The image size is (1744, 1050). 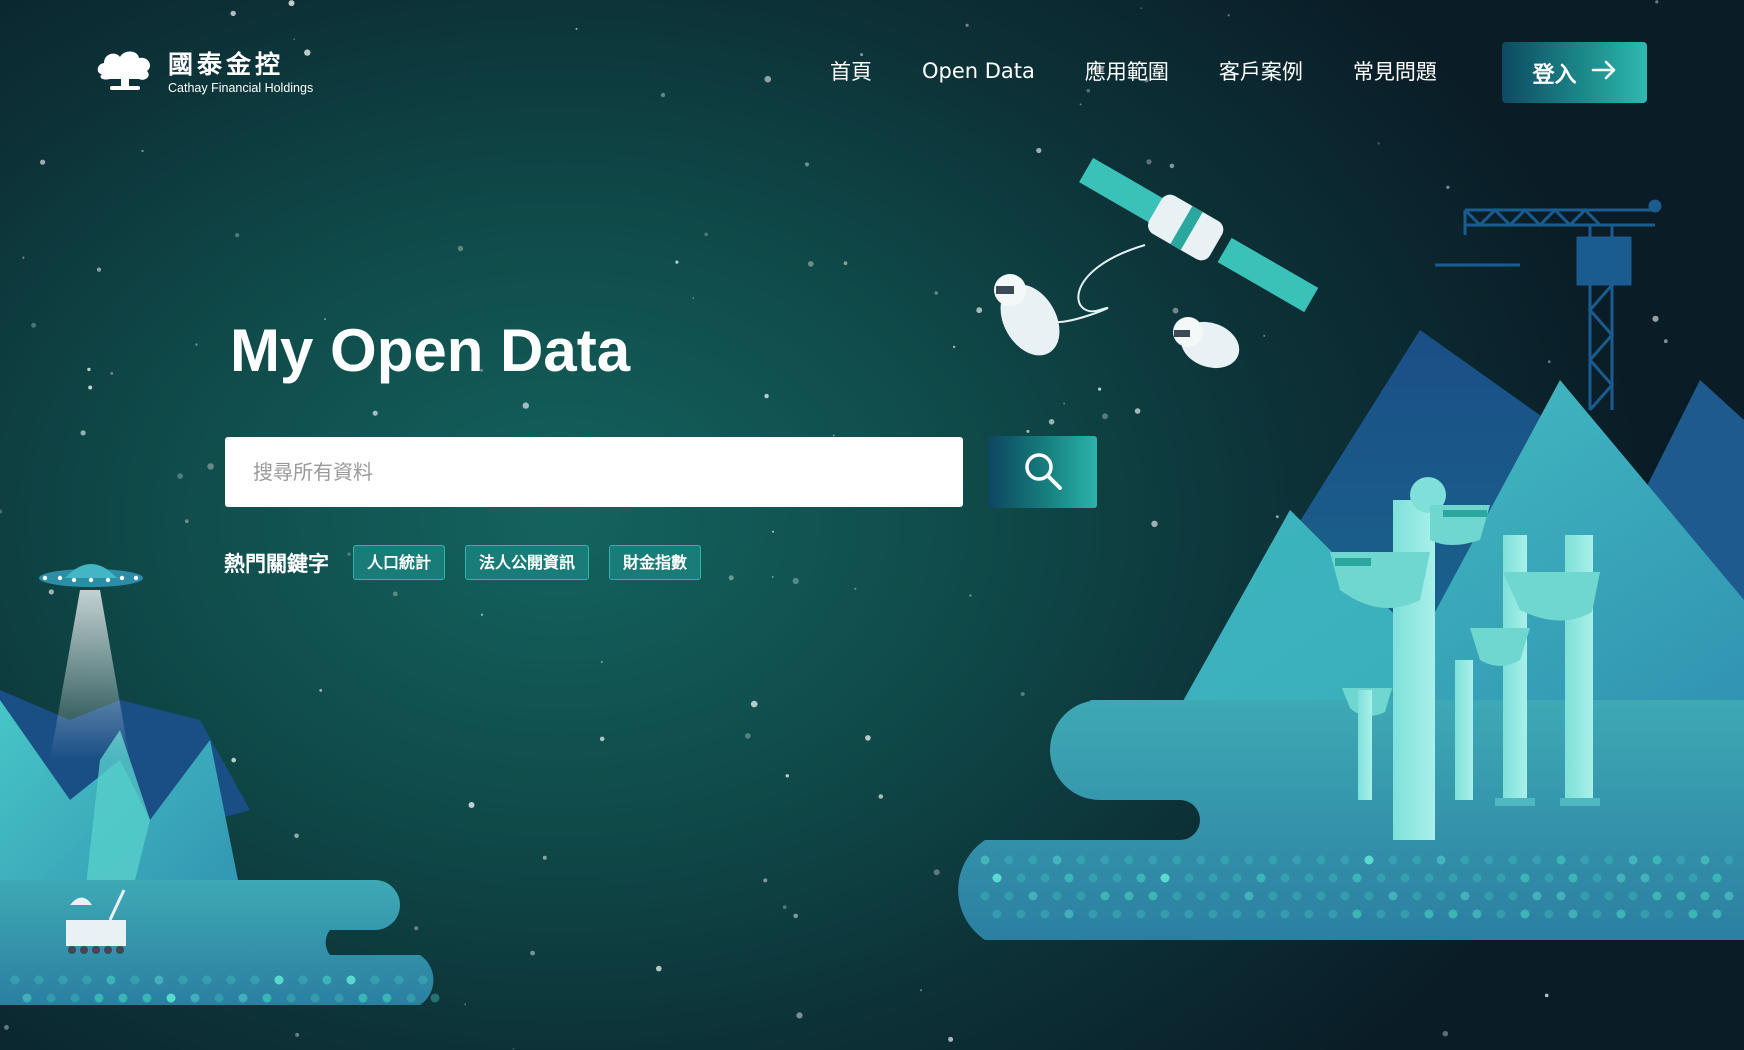 What do you see at coordinates (1574, 72) in the screenshot?
I see `login-button: 登入` at bounding box center [1574, 72].